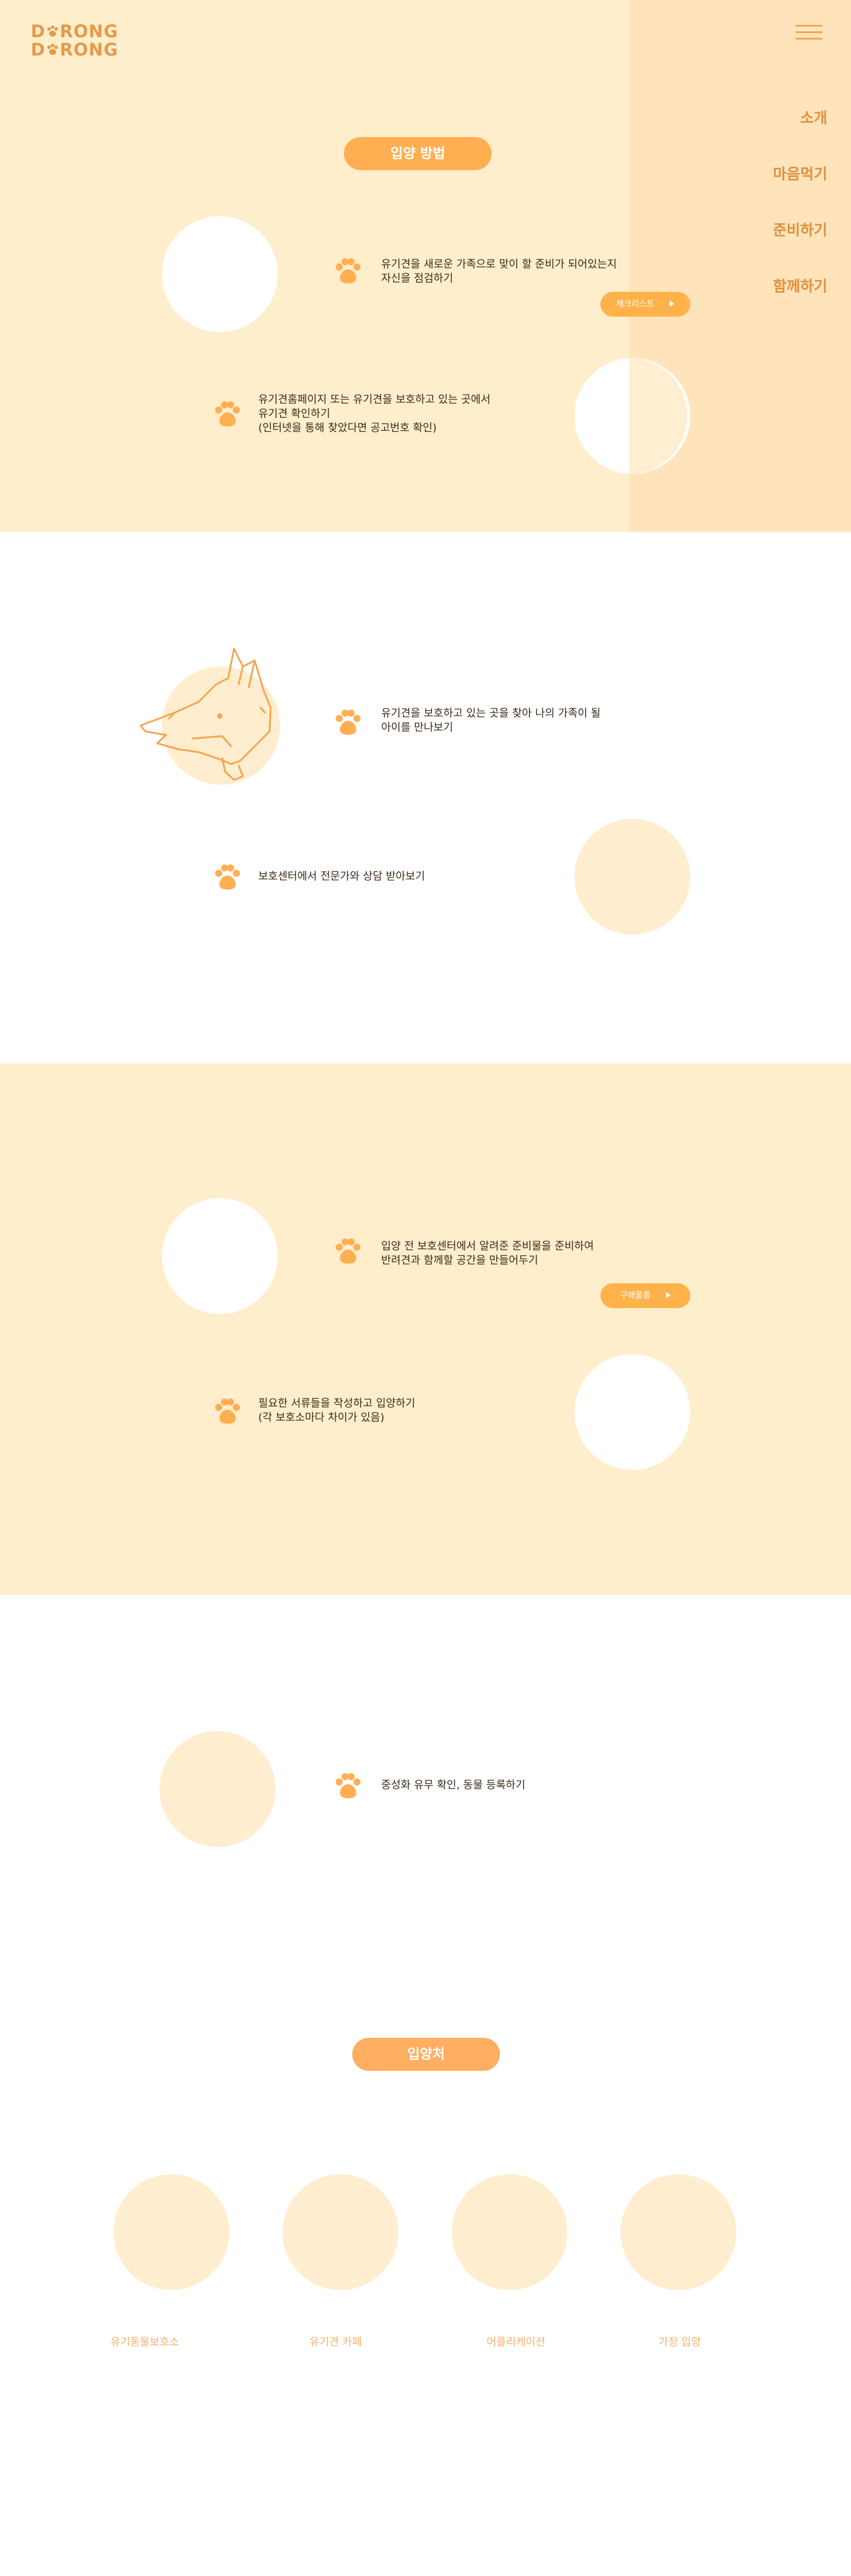 This screenshot has width=851, height=2576. Describe the element at coordinates (336, 2341) in the screenshot. I see `place-label-cafe: 유기견 카페` at that location.